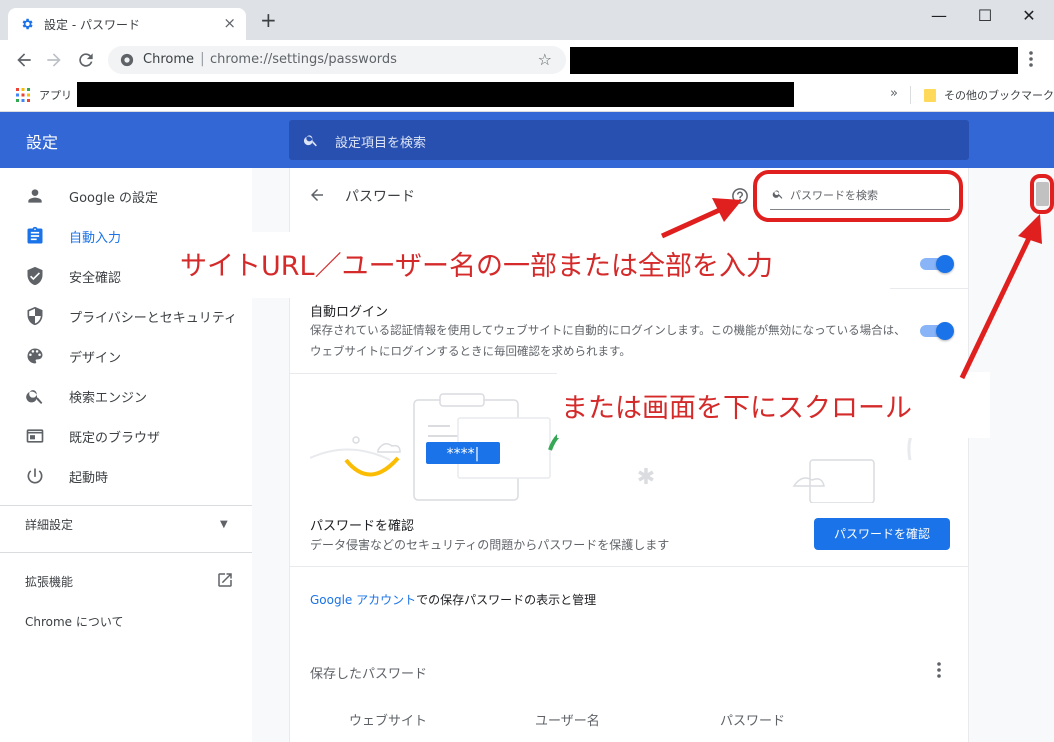 The image size is (1054, 742). I want to click on person-icon, so click(35, 196).